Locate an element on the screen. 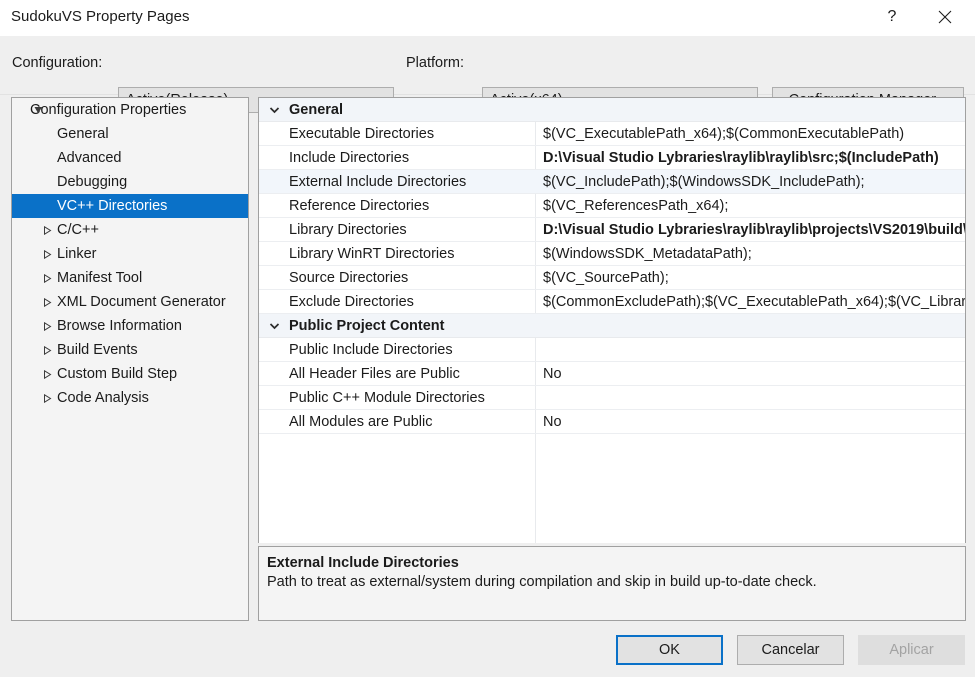 This screenshot has height=677, width=975. tree-item-c-c: C/C++ is located at coordinates (130, 230).